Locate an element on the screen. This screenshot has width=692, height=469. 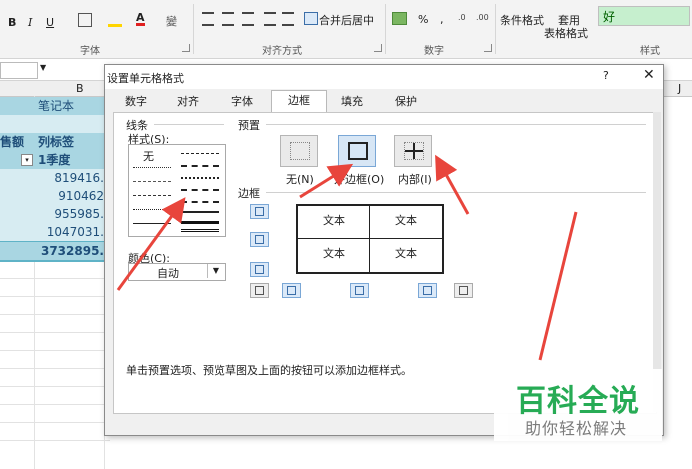
arrow-decorative is located at coordinates (558, 286).